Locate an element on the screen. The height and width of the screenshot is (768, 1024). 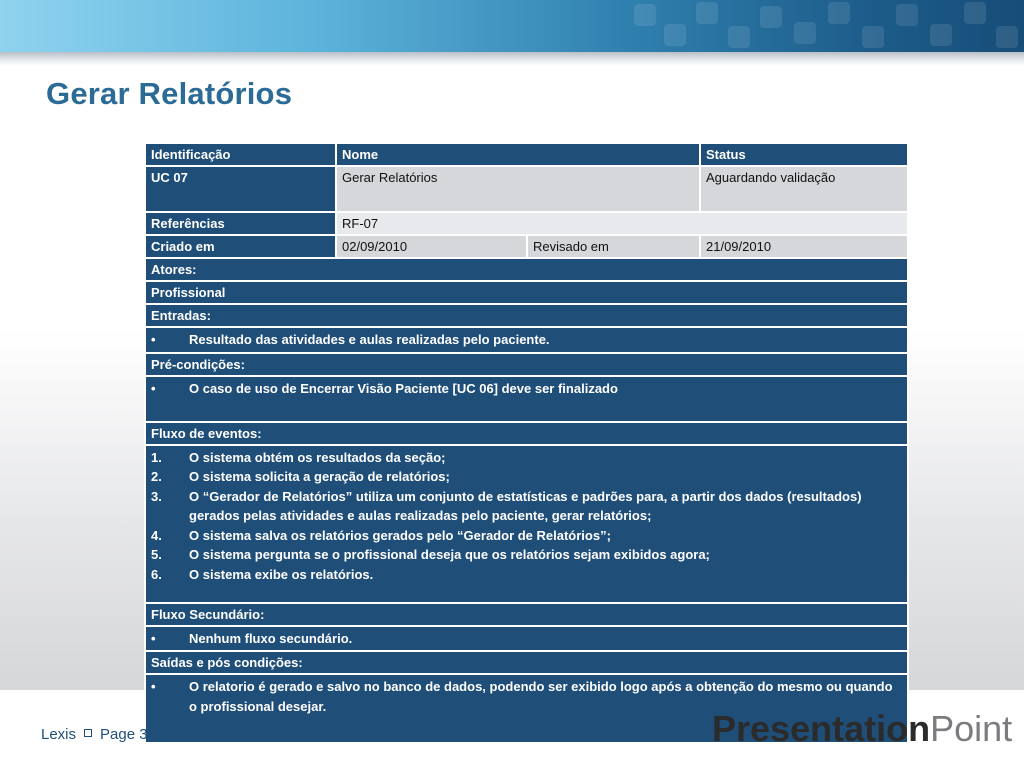
slide-title: Gerar Relatórios is located at coordinates (169, 93).